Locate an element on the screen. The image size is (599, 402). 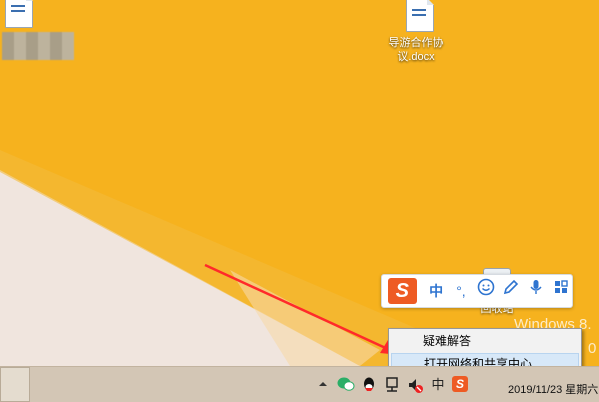
qq-icon is located at coordinates (369, 385).